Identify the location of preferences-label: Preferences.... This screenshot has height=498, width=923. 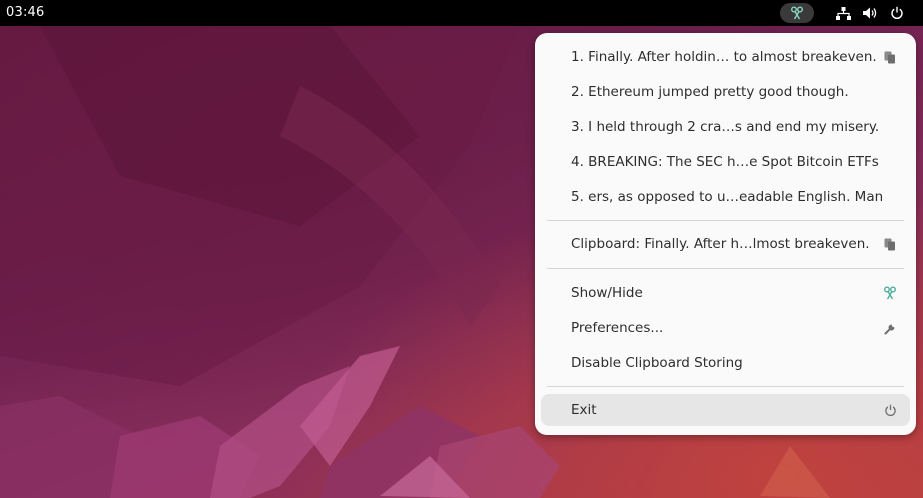
(617, 328).